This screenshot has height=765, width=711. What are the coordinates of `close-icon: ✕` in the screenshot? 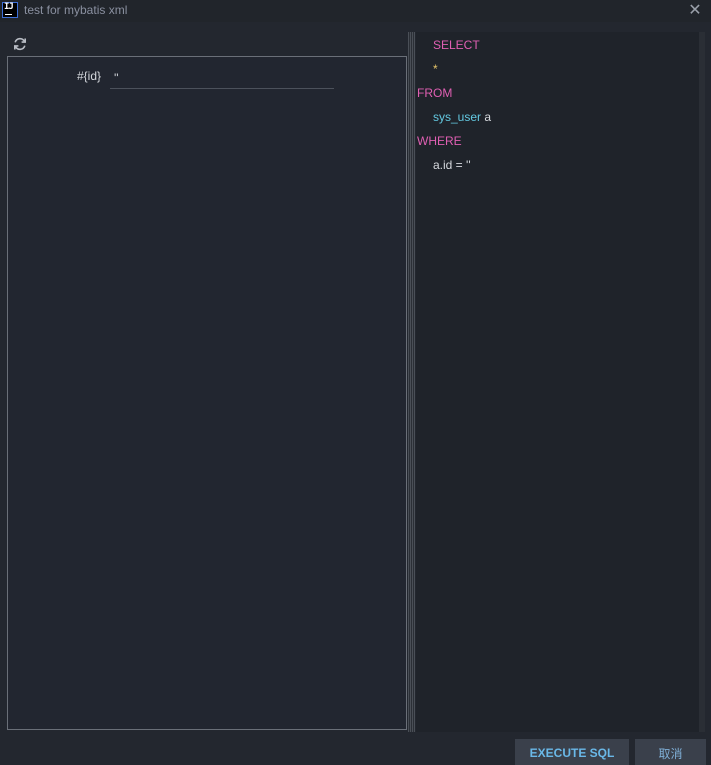 It's located at (695, 10).